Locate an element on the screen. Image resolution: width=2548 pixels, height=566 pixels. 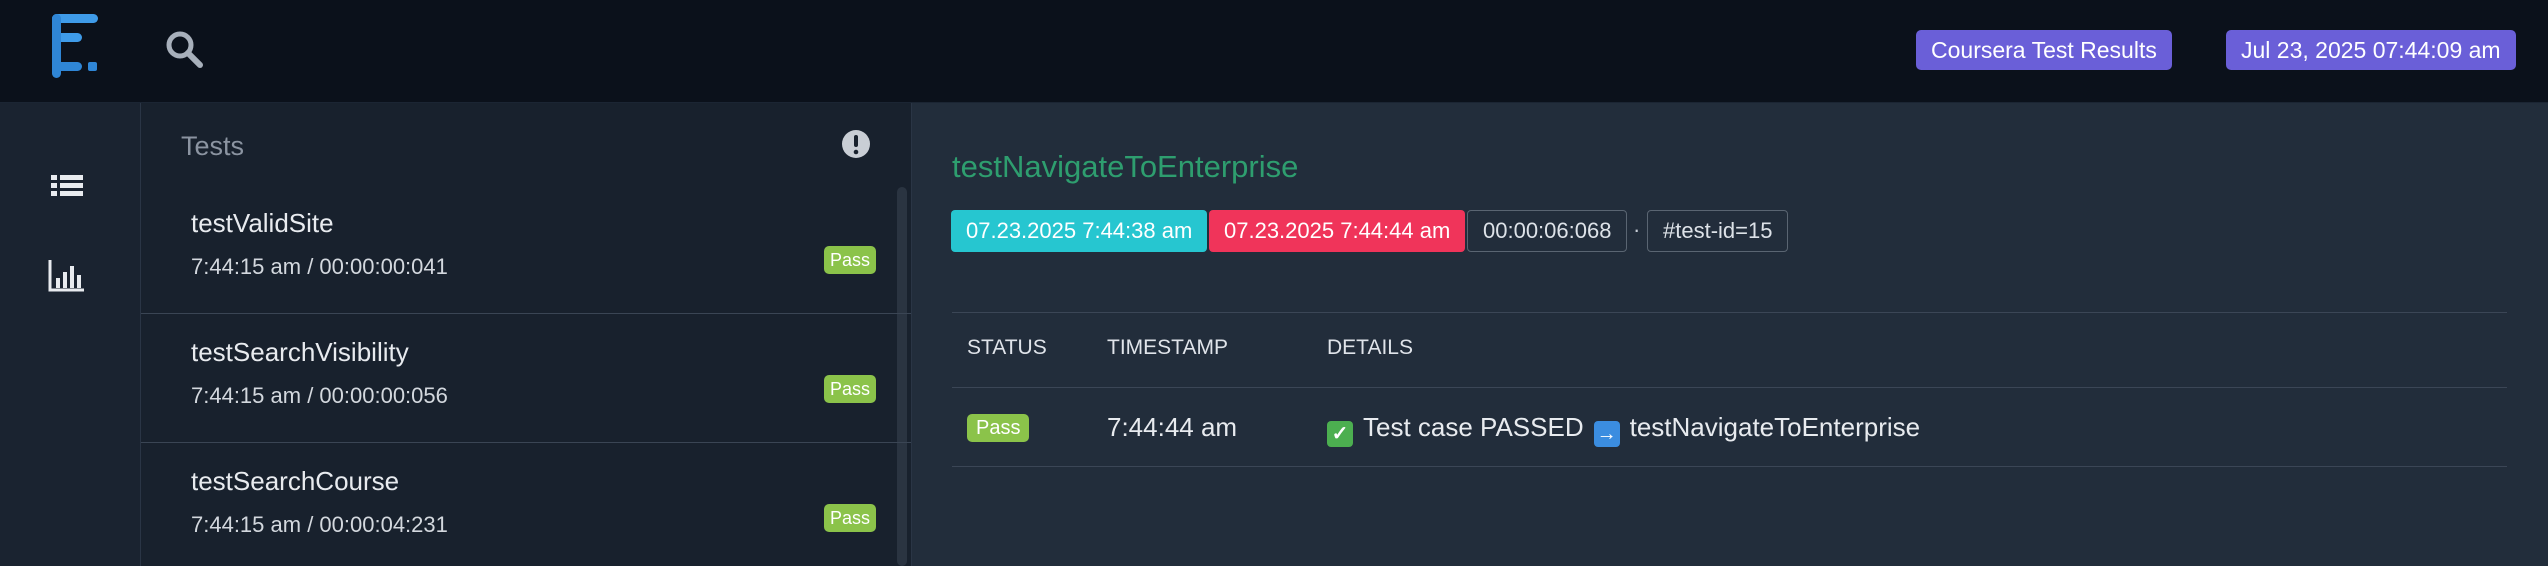
start-time-badge: 07.23.2025 7:44:38 am is located at coordinates (1079, 231).